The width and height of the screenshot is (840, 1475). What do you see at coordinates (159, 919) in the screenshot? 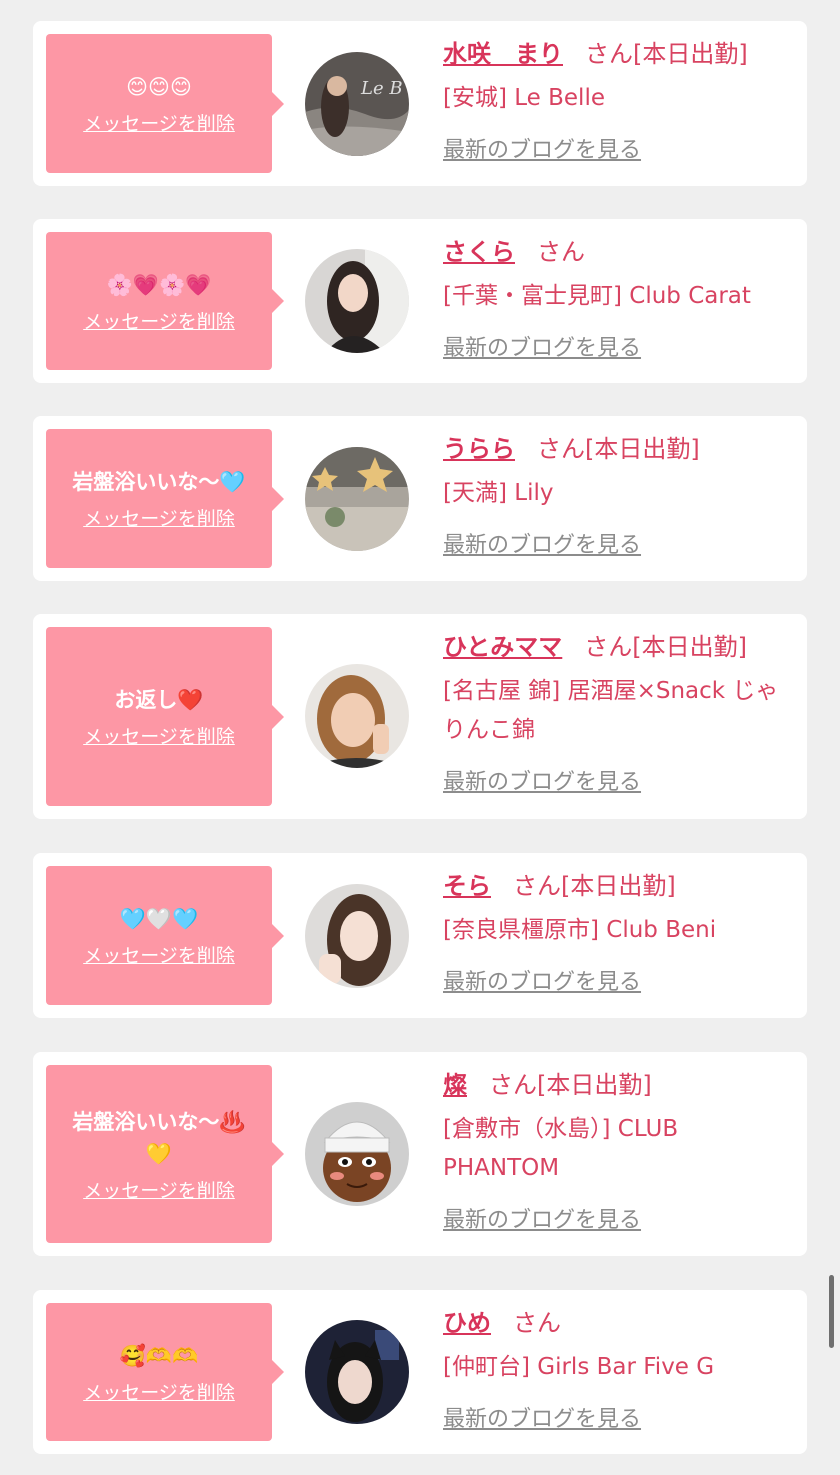
I see `message-text: 🩵🤍🩵` at bounding box center [159, 919].